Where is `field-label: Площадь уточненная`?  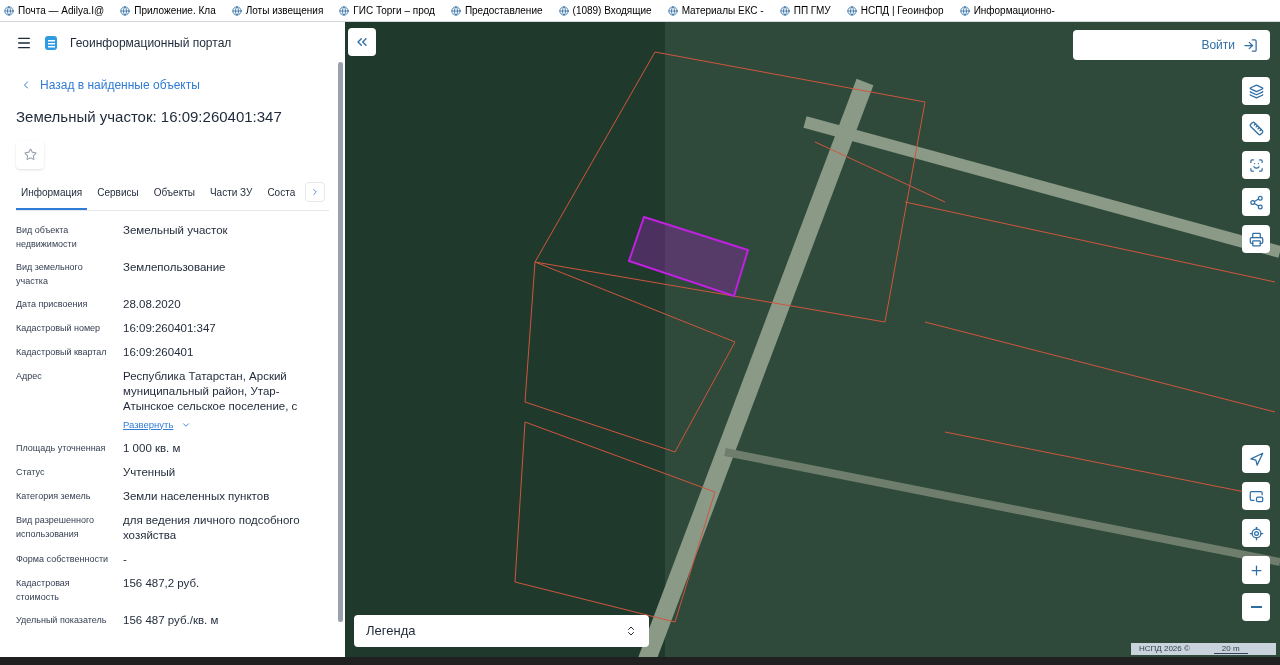
field-label: Площадь уточненная is located at coordinates (61, 448).